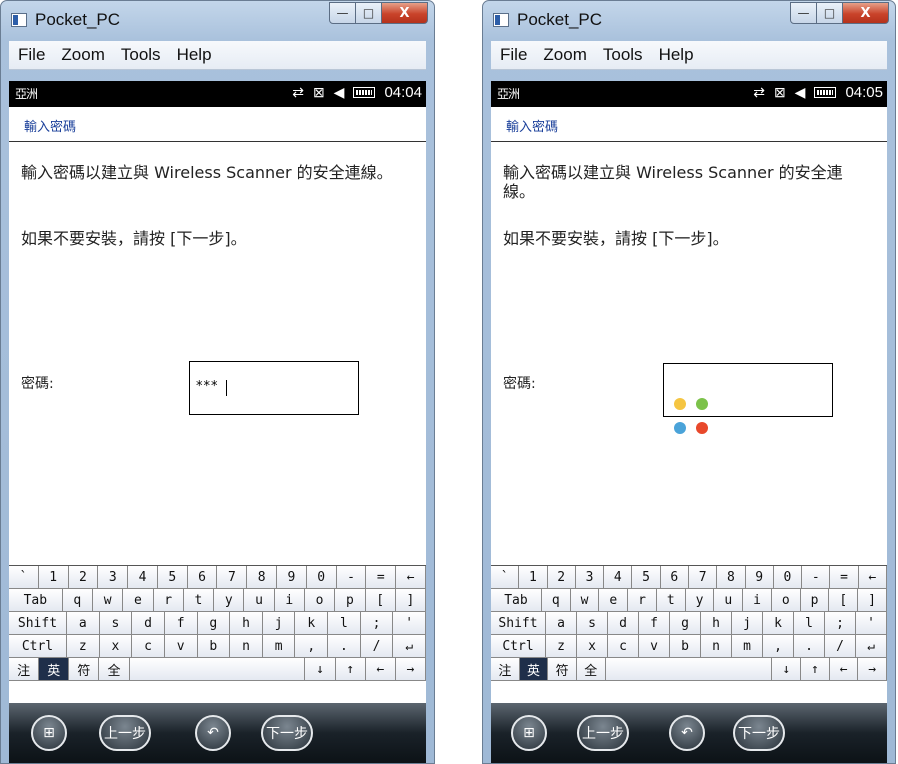  Describe the element at coordinates (815, 669) in the screenshot. I see `arrow-up-key: ↑` at that location.